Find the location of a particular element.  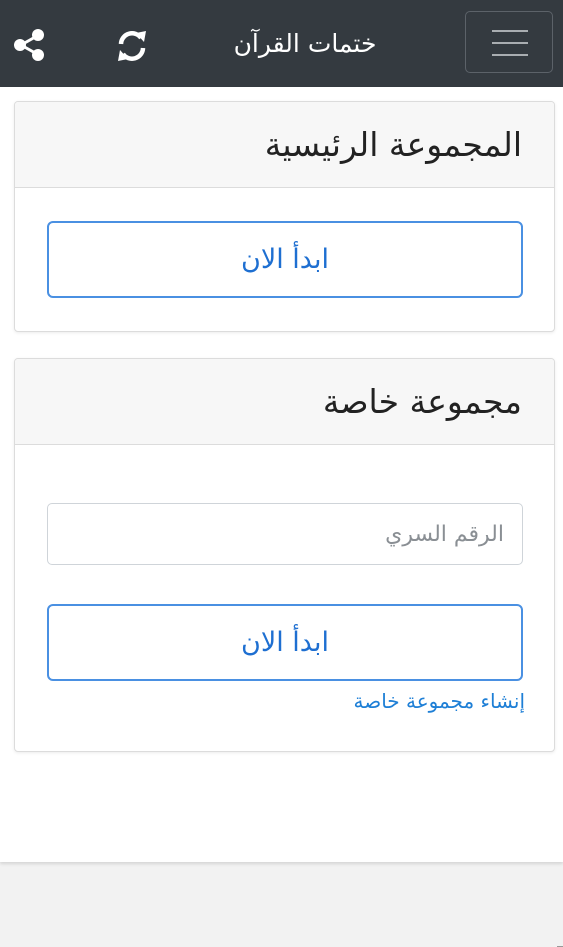

top-navbar: ختمات القرآن is located at coordinates (281, 43).